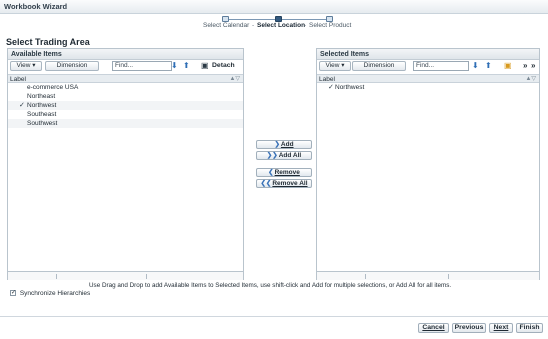  Describe the element at coordinates (53, 87) in the screenshot. I see `list-item-label: e-commerce USA` at that location.